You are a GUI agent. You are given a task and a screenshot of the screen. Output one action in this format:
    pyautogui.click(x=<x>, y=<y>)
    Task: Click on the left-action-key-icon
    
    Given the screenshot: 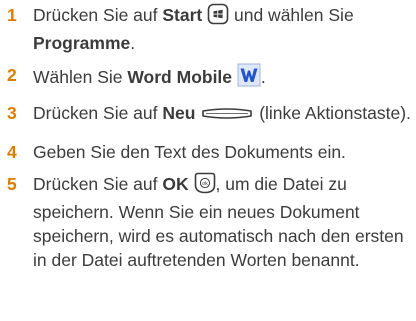 What is the action you would take?
    pyautogui.click(x=227, y=117)
    